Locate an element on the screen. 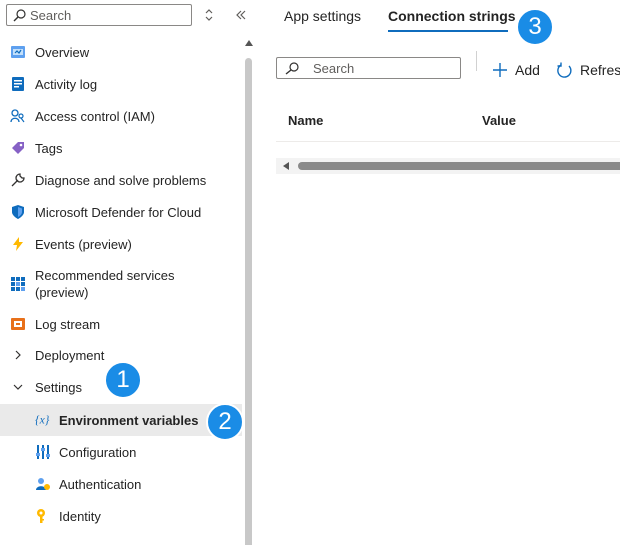  menu-search-box is located at coordinates (99, 15).